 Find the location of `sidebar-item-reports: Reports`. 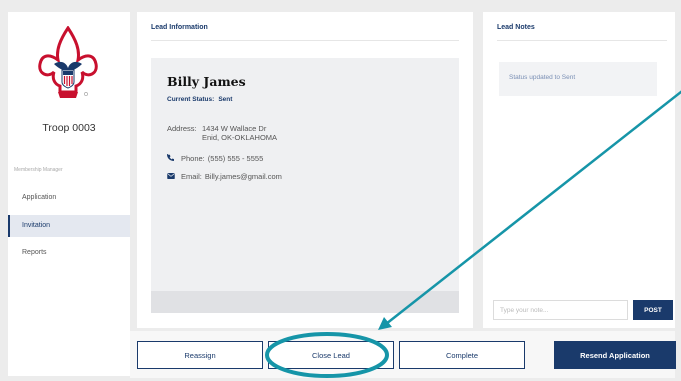

sidebar-item-reports: Reports is located at coordinates (69, 253).